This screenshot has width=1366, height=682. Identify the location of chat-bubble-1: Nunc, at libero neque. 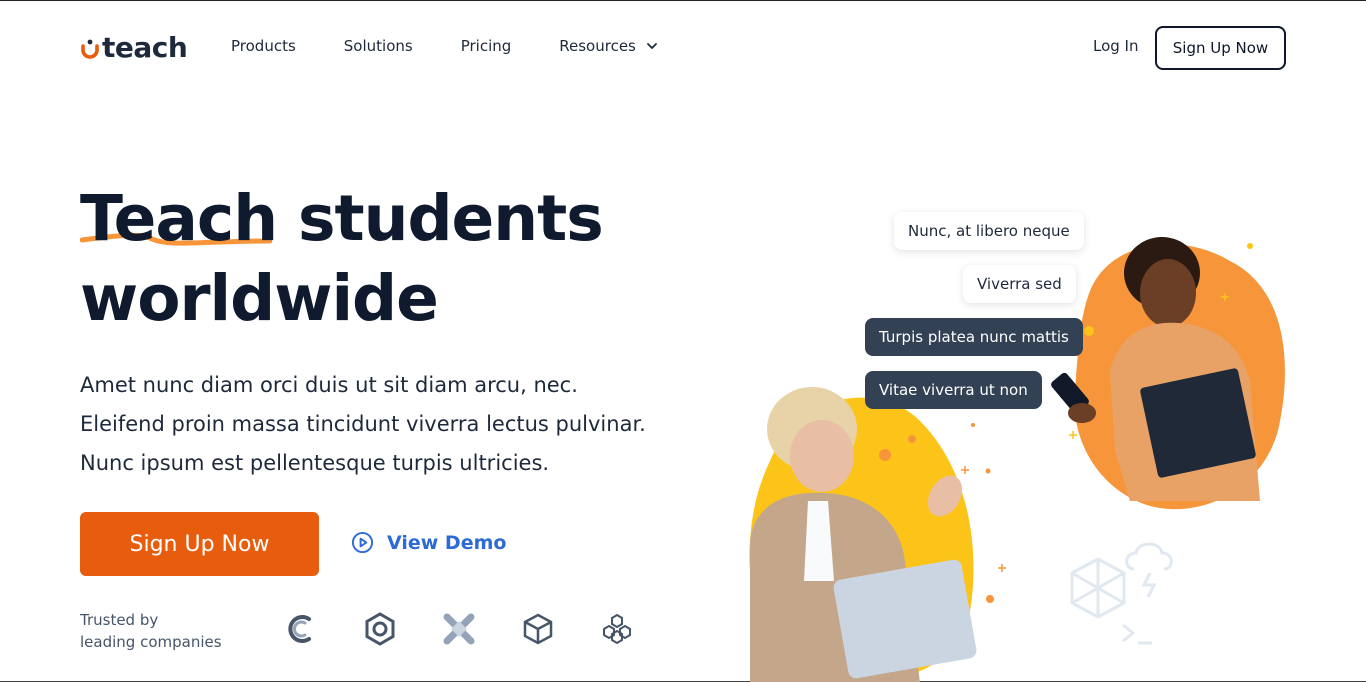
(989, 231).